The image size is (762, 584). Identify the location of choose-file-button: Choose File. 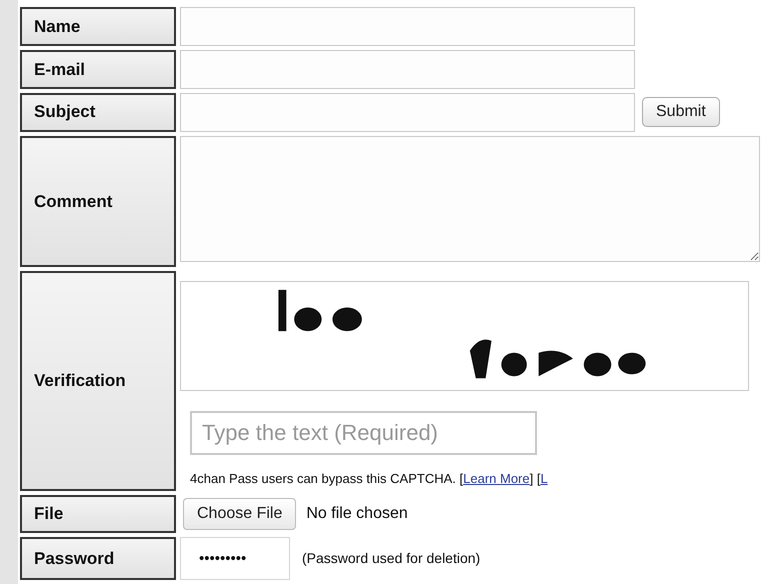
(239, 514).